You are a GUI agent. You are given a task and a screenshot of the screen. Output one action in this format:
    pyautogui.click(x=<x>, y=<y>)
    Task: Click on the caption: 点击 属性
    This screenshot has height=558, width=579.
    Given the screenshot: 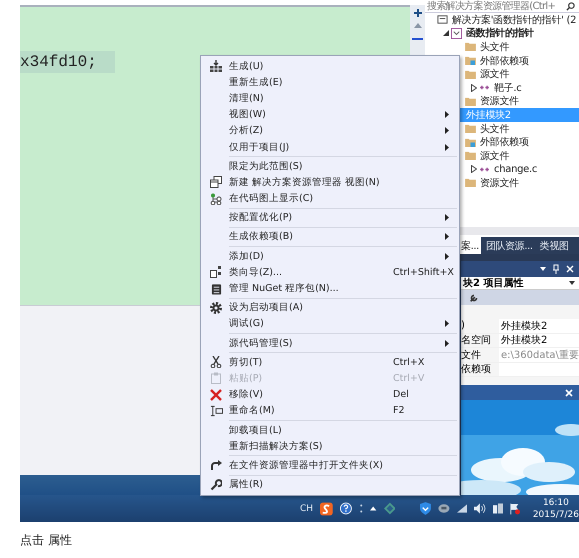 What is the action you would take?
    pyautogui.click(x=46, y=540)
    